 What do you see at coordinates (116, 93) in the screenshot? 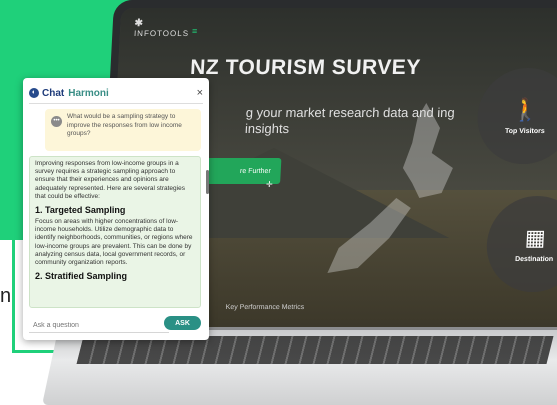
I see `chat-header: ◐ Chat Harmoni ×` at bounding box center [116, 93].